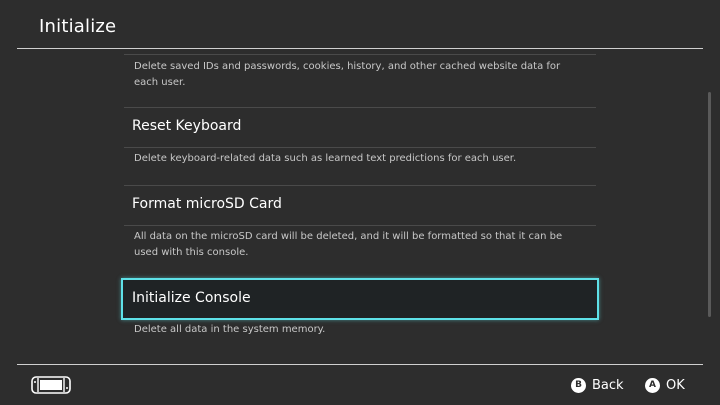 The image size is (720, 405). I want to click on back-label: Back, so click(608, 385).